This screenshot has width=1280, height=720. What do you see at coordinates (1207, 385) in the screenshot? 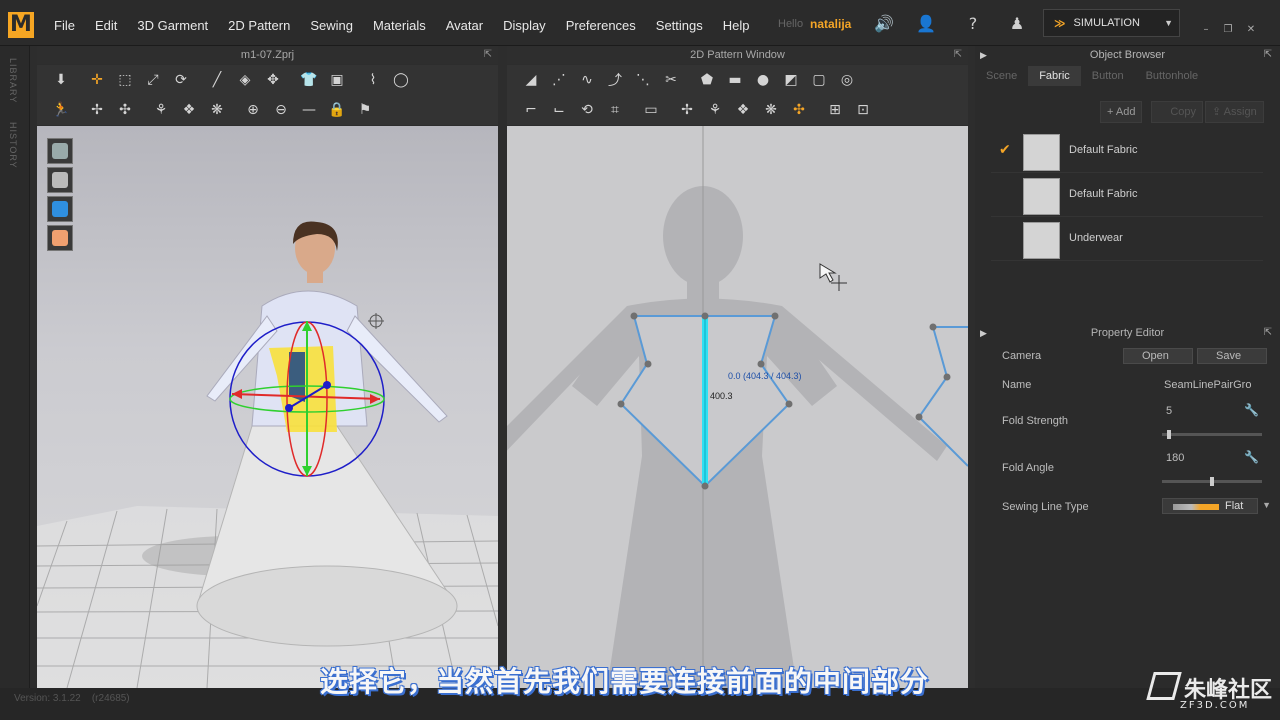
I see `name-value: SeamLinePairGro` at bounding box center [1207, 385].